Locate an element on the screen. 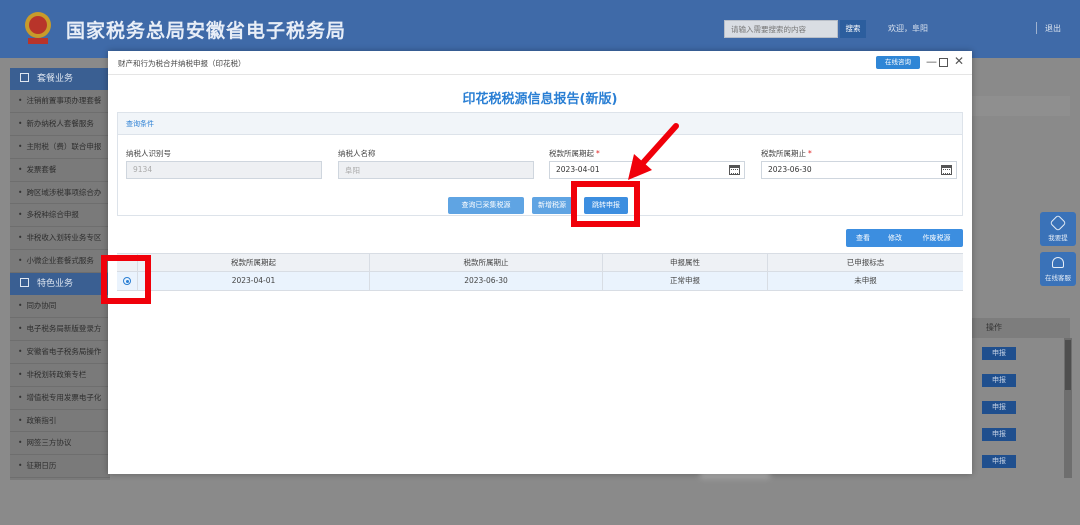 This screenshot has width=1080, height=525. online-service-label: 在线客服 is located at coordinates (1058, 278).